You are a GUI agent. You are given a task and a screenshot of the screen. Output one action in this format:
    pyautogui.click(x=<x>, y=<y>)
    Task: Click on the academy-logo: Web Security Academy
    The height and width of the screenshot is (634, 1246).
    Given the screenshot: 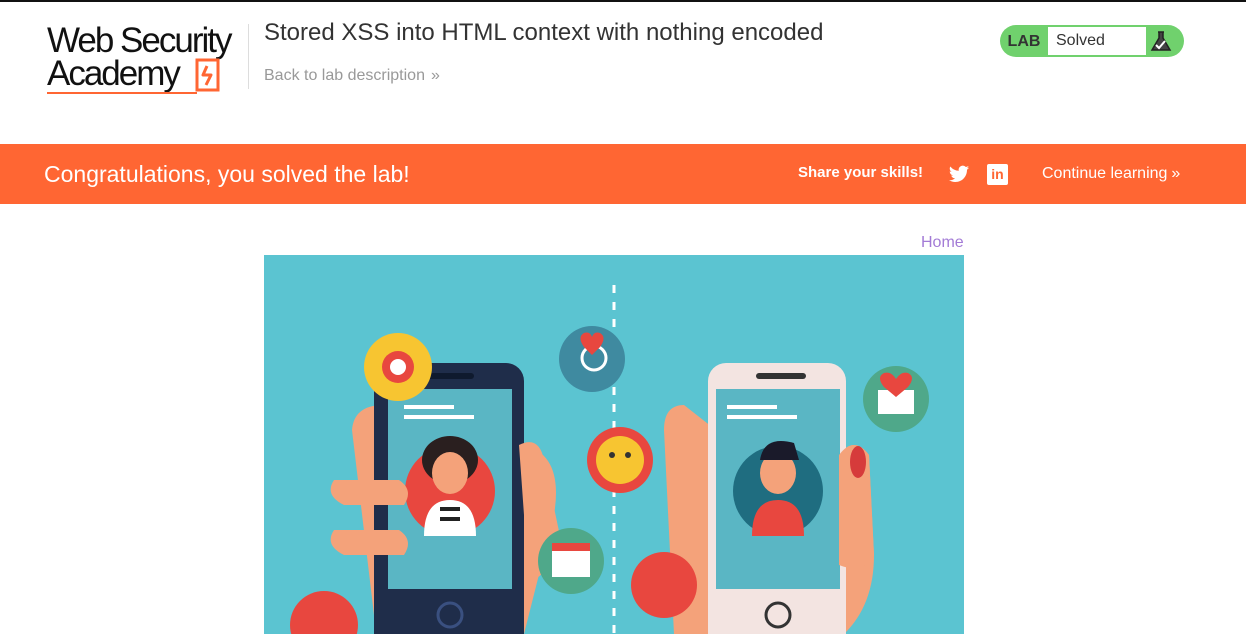 What is the action you would take?
    pyautogui.click(x=149, y=60)
    